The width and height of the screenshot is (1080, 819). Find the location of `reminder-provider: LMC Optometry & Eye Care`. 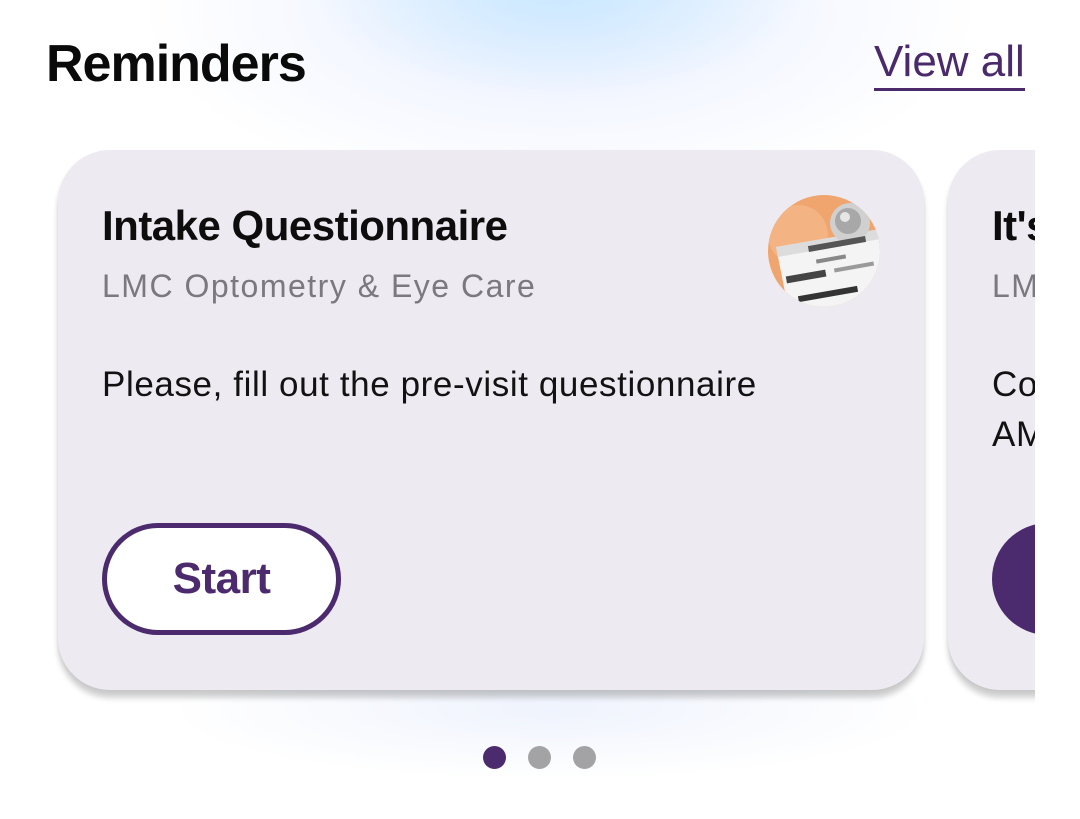

reminder-provider: LMC Optometry & Eye Care is located at coordinates (319, 286).